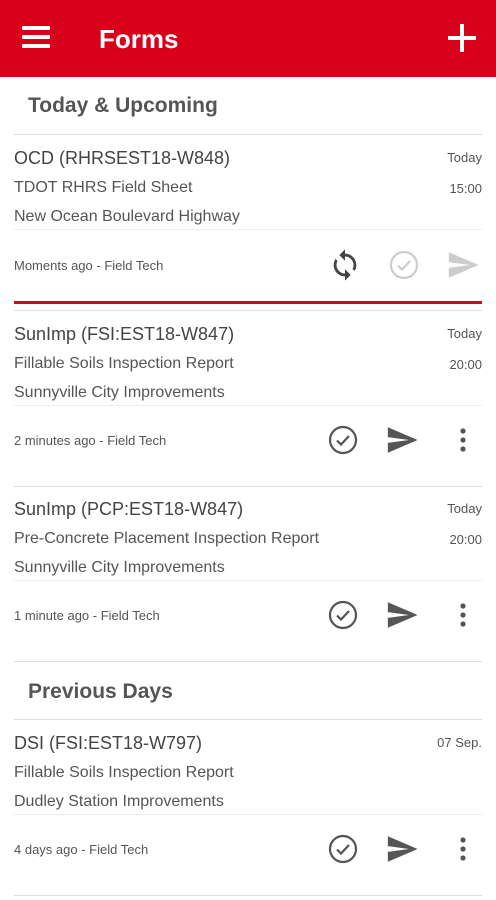 Image resolution: width=496 pixels, height=900 pixels. What do you see at coordinates (89, 265) in the screenshot?
I see `form-card-meta: Moments ago - Field Tech` at bounding box center [89, 265].